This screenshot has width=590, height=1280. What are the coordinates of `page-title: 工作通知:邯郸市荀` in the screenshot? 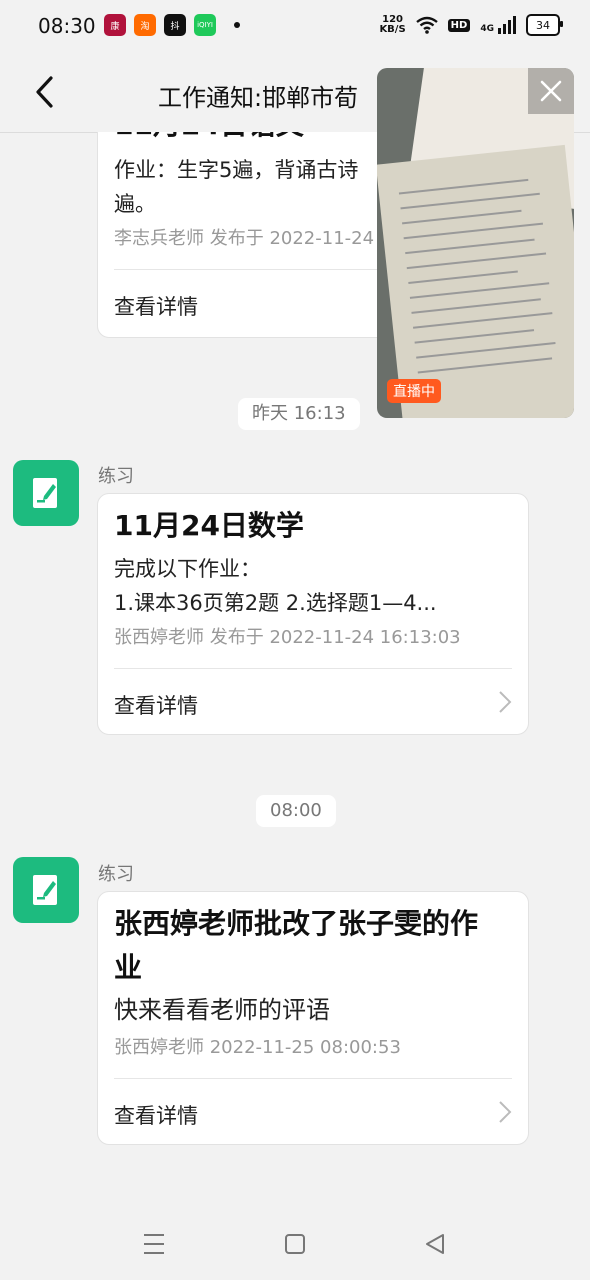 It's located at (258, 98).